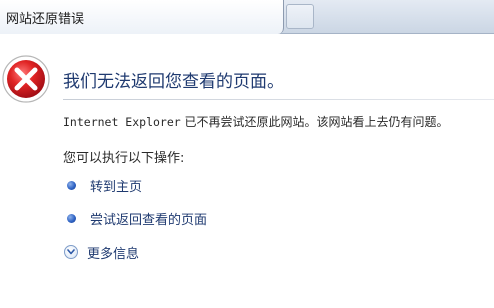 The image size is (494, 308). Describe the element at coordinates (45, 19) in the screenshot. I see `tab-title: 网站还原错误` at that location.